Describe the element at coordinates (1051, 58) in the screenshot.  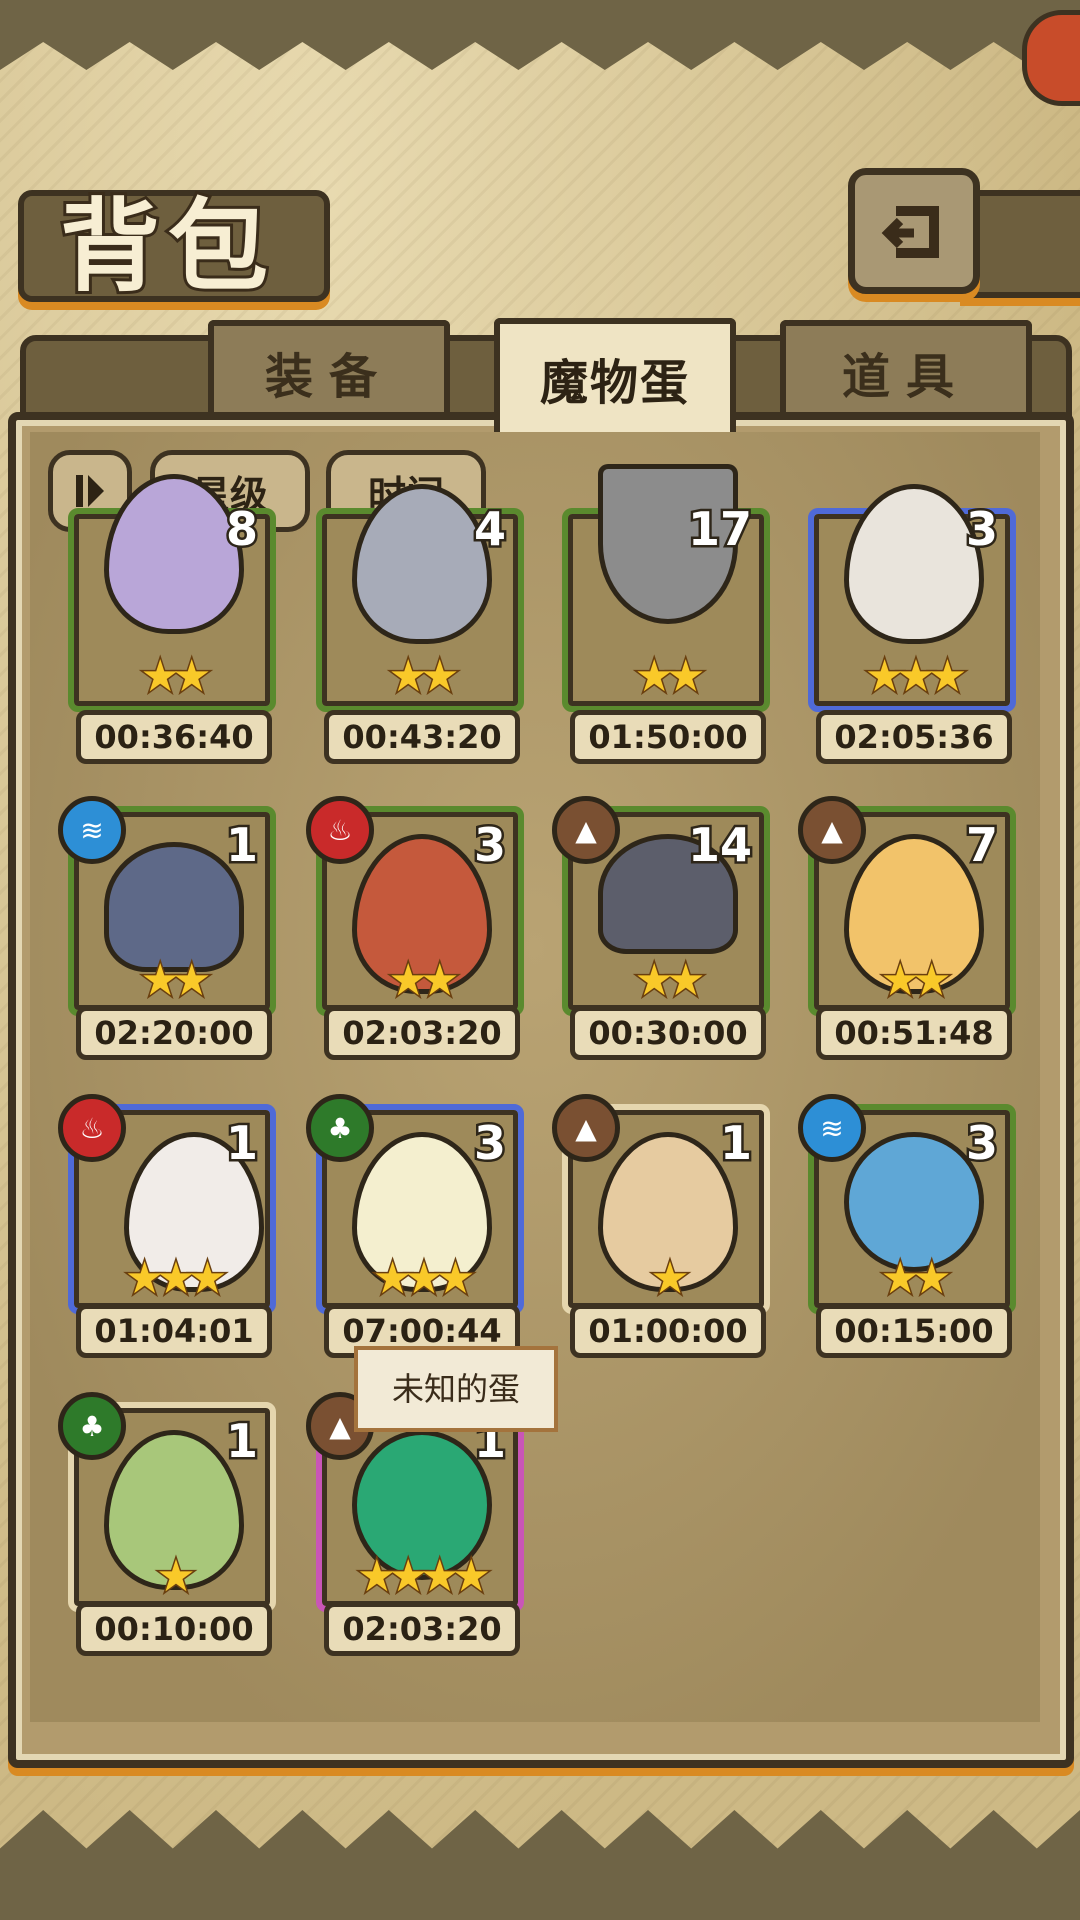
I see `corner-menu-button` at that location.